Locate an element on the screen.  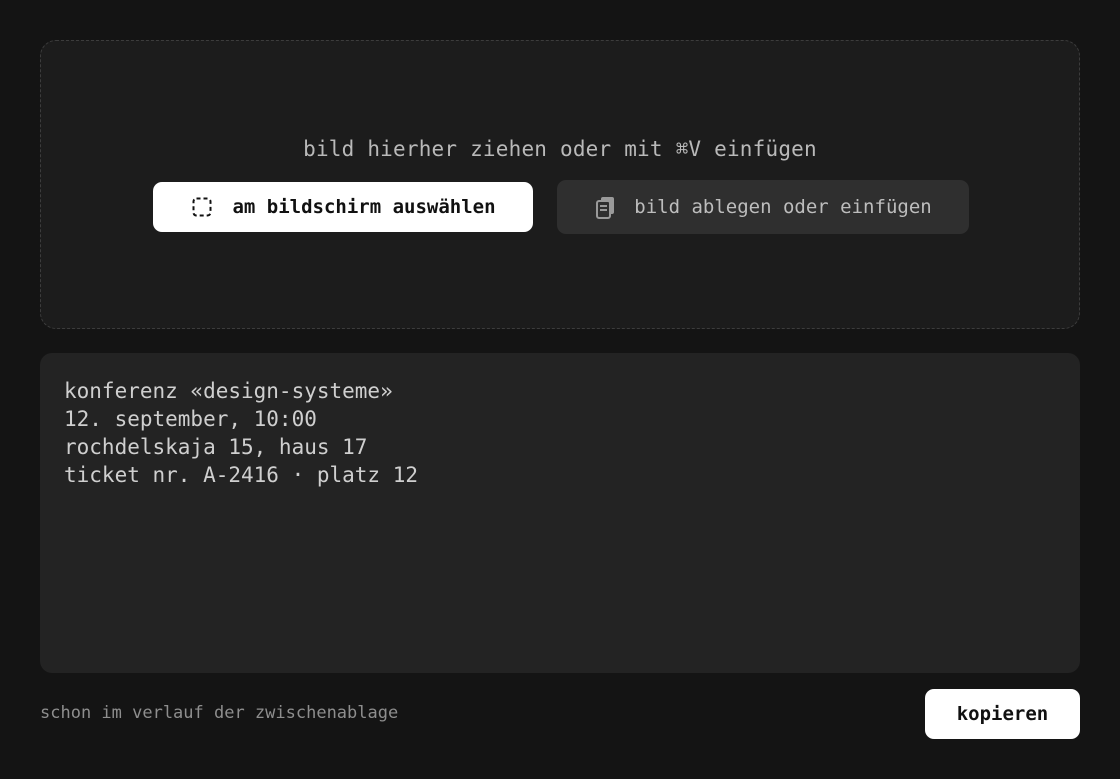
copy-button: kopieren is located at coordinates (1002, 714).